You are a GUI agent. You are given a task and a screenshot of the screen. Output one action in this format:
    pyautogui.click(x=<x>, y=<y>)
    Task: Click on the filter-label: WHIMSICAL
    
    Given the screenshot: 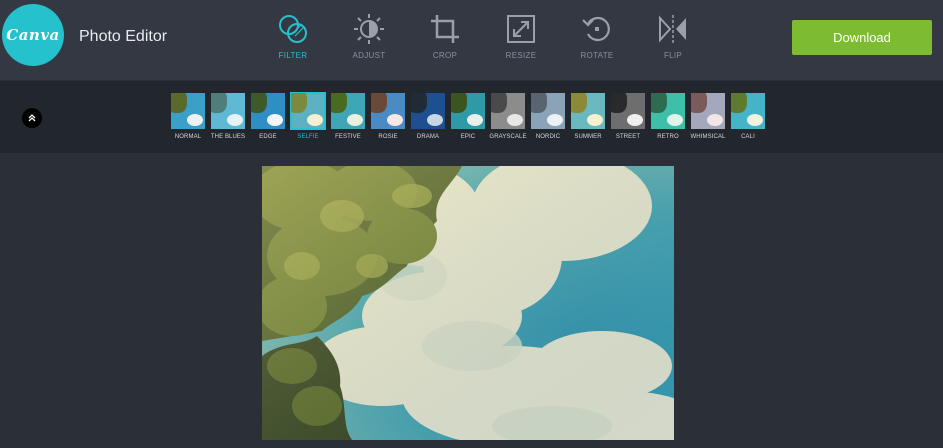 What is the action you would take?
    pyautogui.click(x=708, y=137)
    